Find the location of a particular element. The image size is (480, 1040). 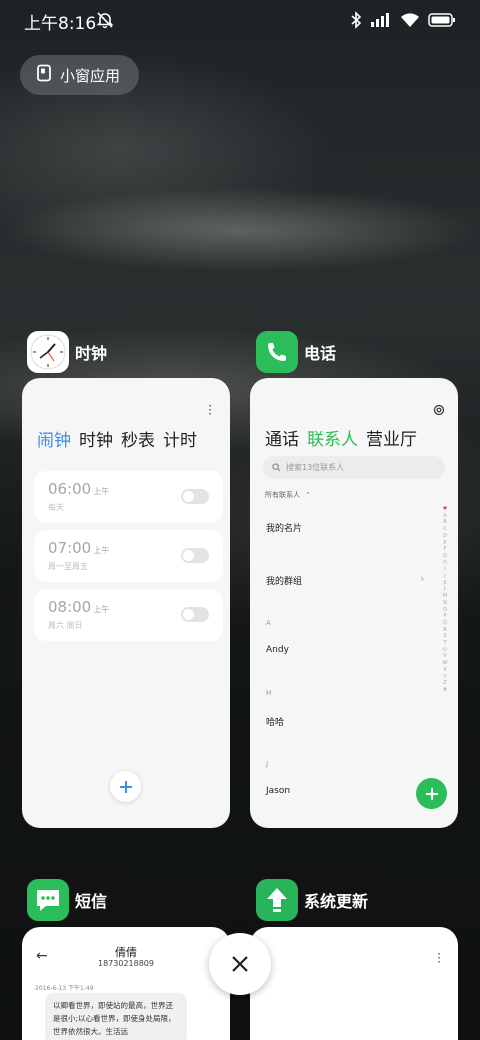

alarm-item: 08:00 上午 周六 周日 is located at coordinates (128, 615).